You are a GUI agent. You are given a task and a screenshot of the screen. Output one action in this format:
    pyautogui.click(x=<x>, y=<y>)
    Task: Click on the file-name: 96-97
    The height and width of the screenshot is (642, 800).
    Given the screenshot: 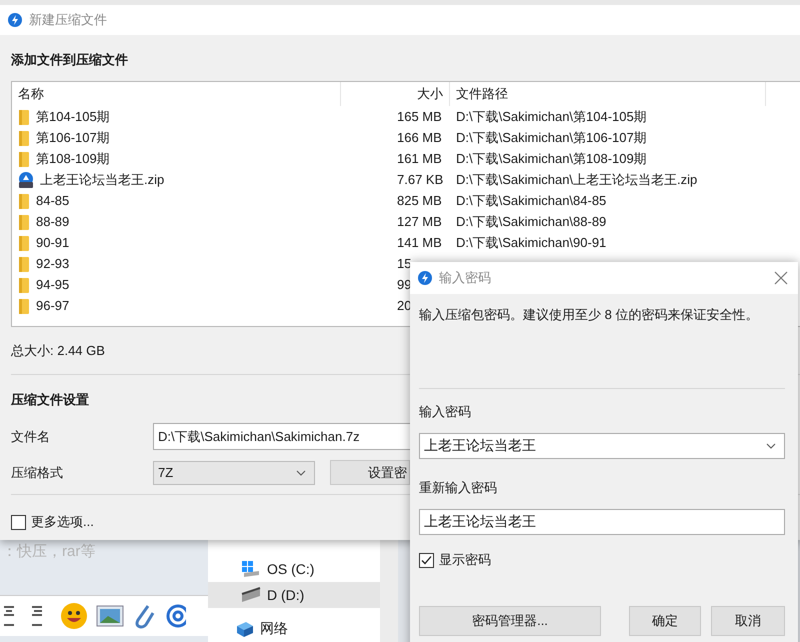 What is the action you would take?
    pyautogui.click(x=53, y=305)
    